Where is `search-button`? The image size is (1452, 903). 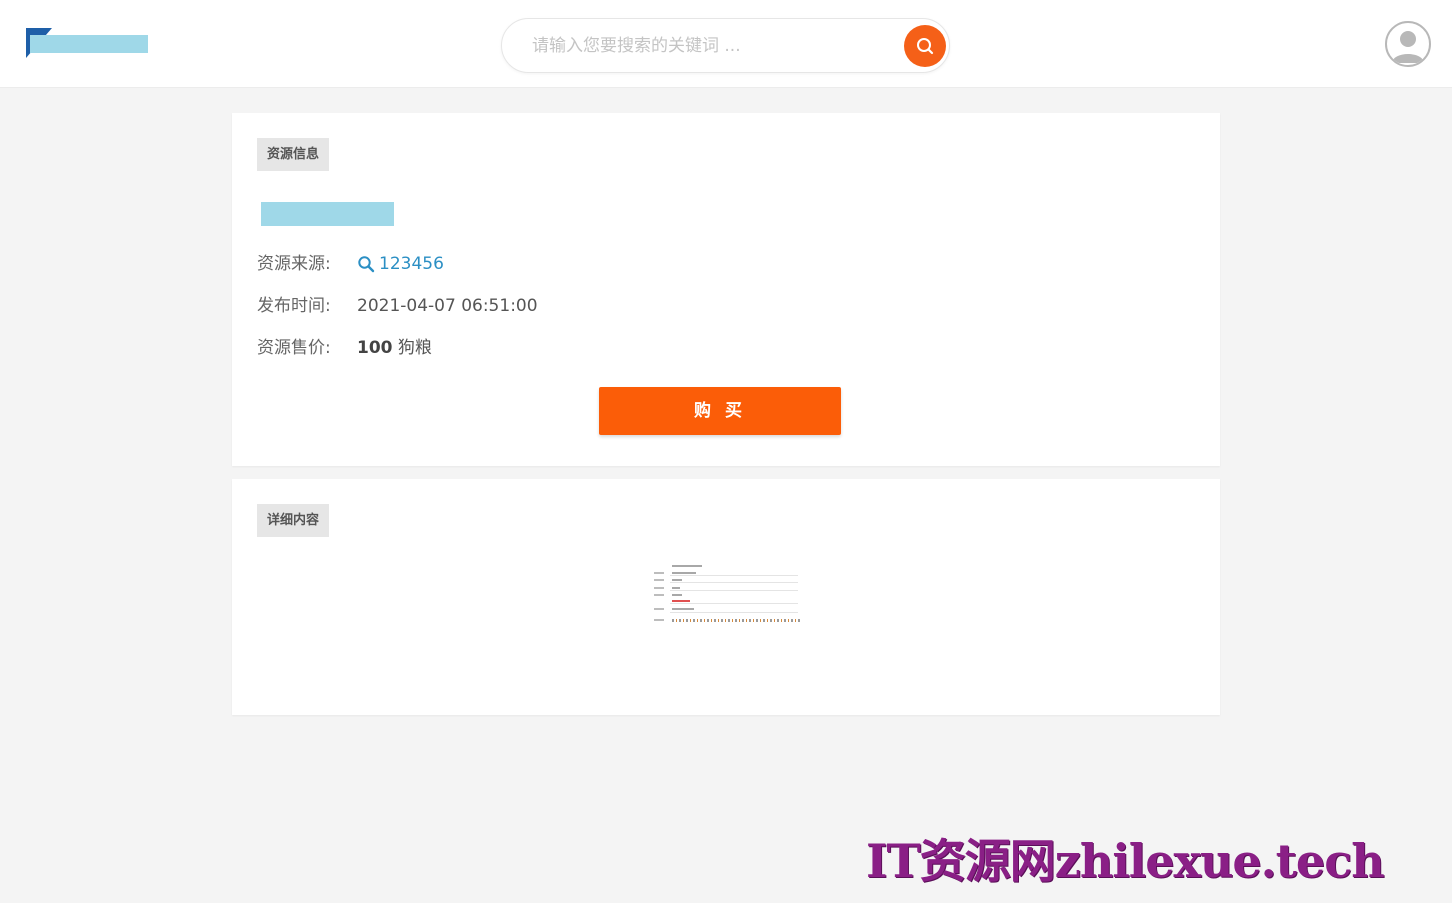
search-button is located at coordinates (925, 46).